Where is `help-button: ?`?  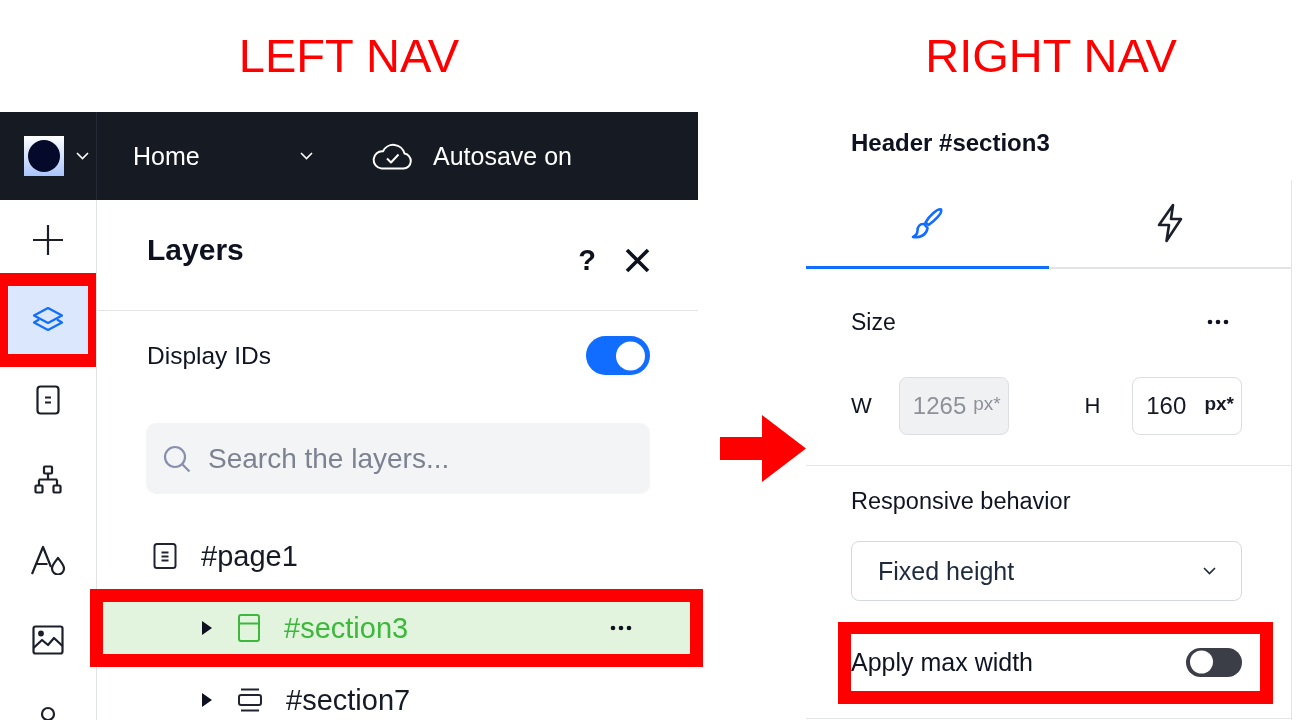 help-button: ? is located at coordinates (587, 260).